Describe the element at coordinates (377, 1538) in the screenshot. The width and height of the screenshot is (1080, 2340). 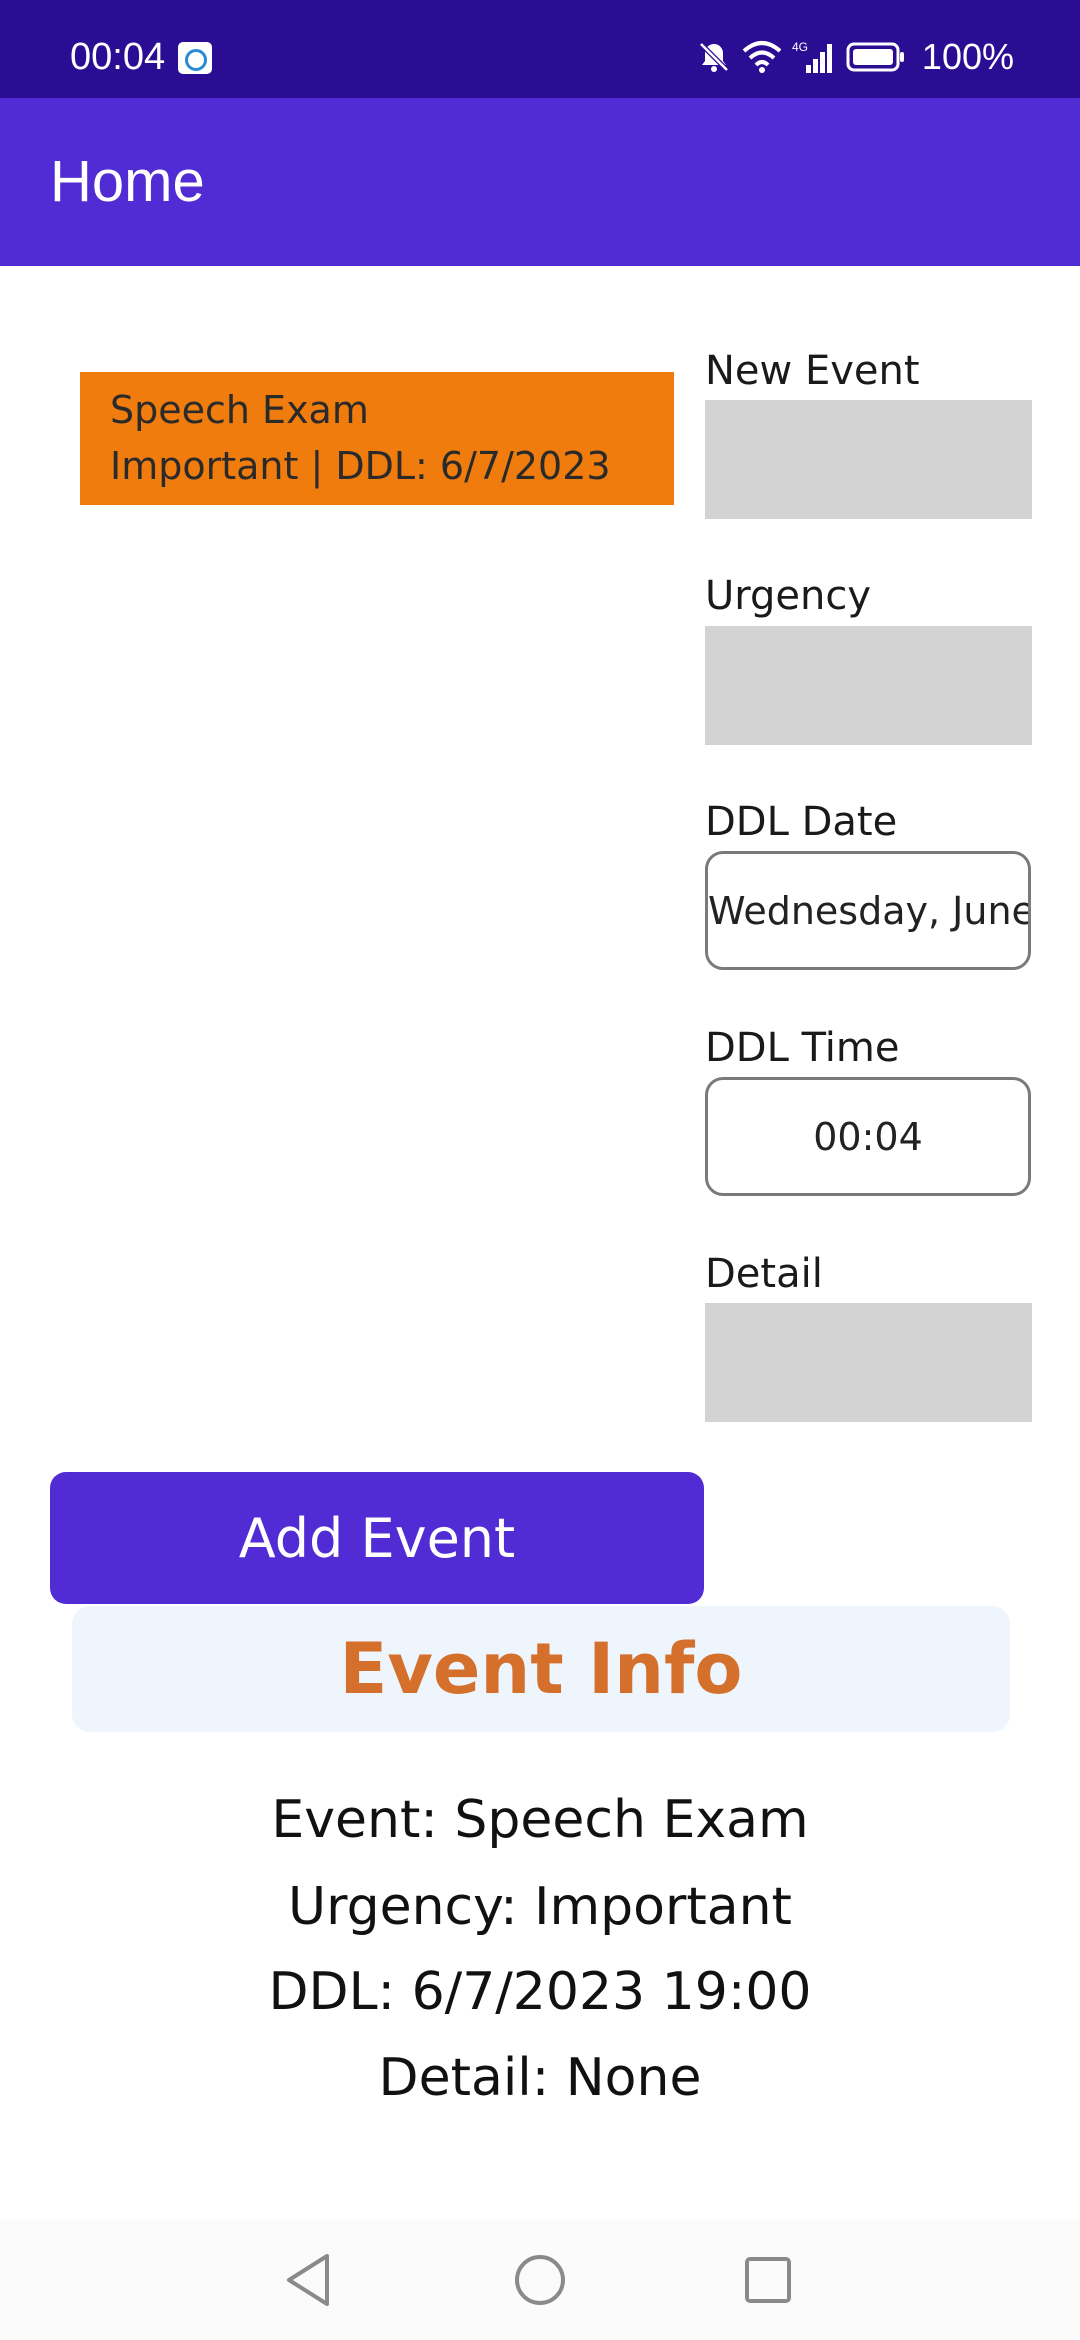
I see `add-event-button: Add Event` at that location.